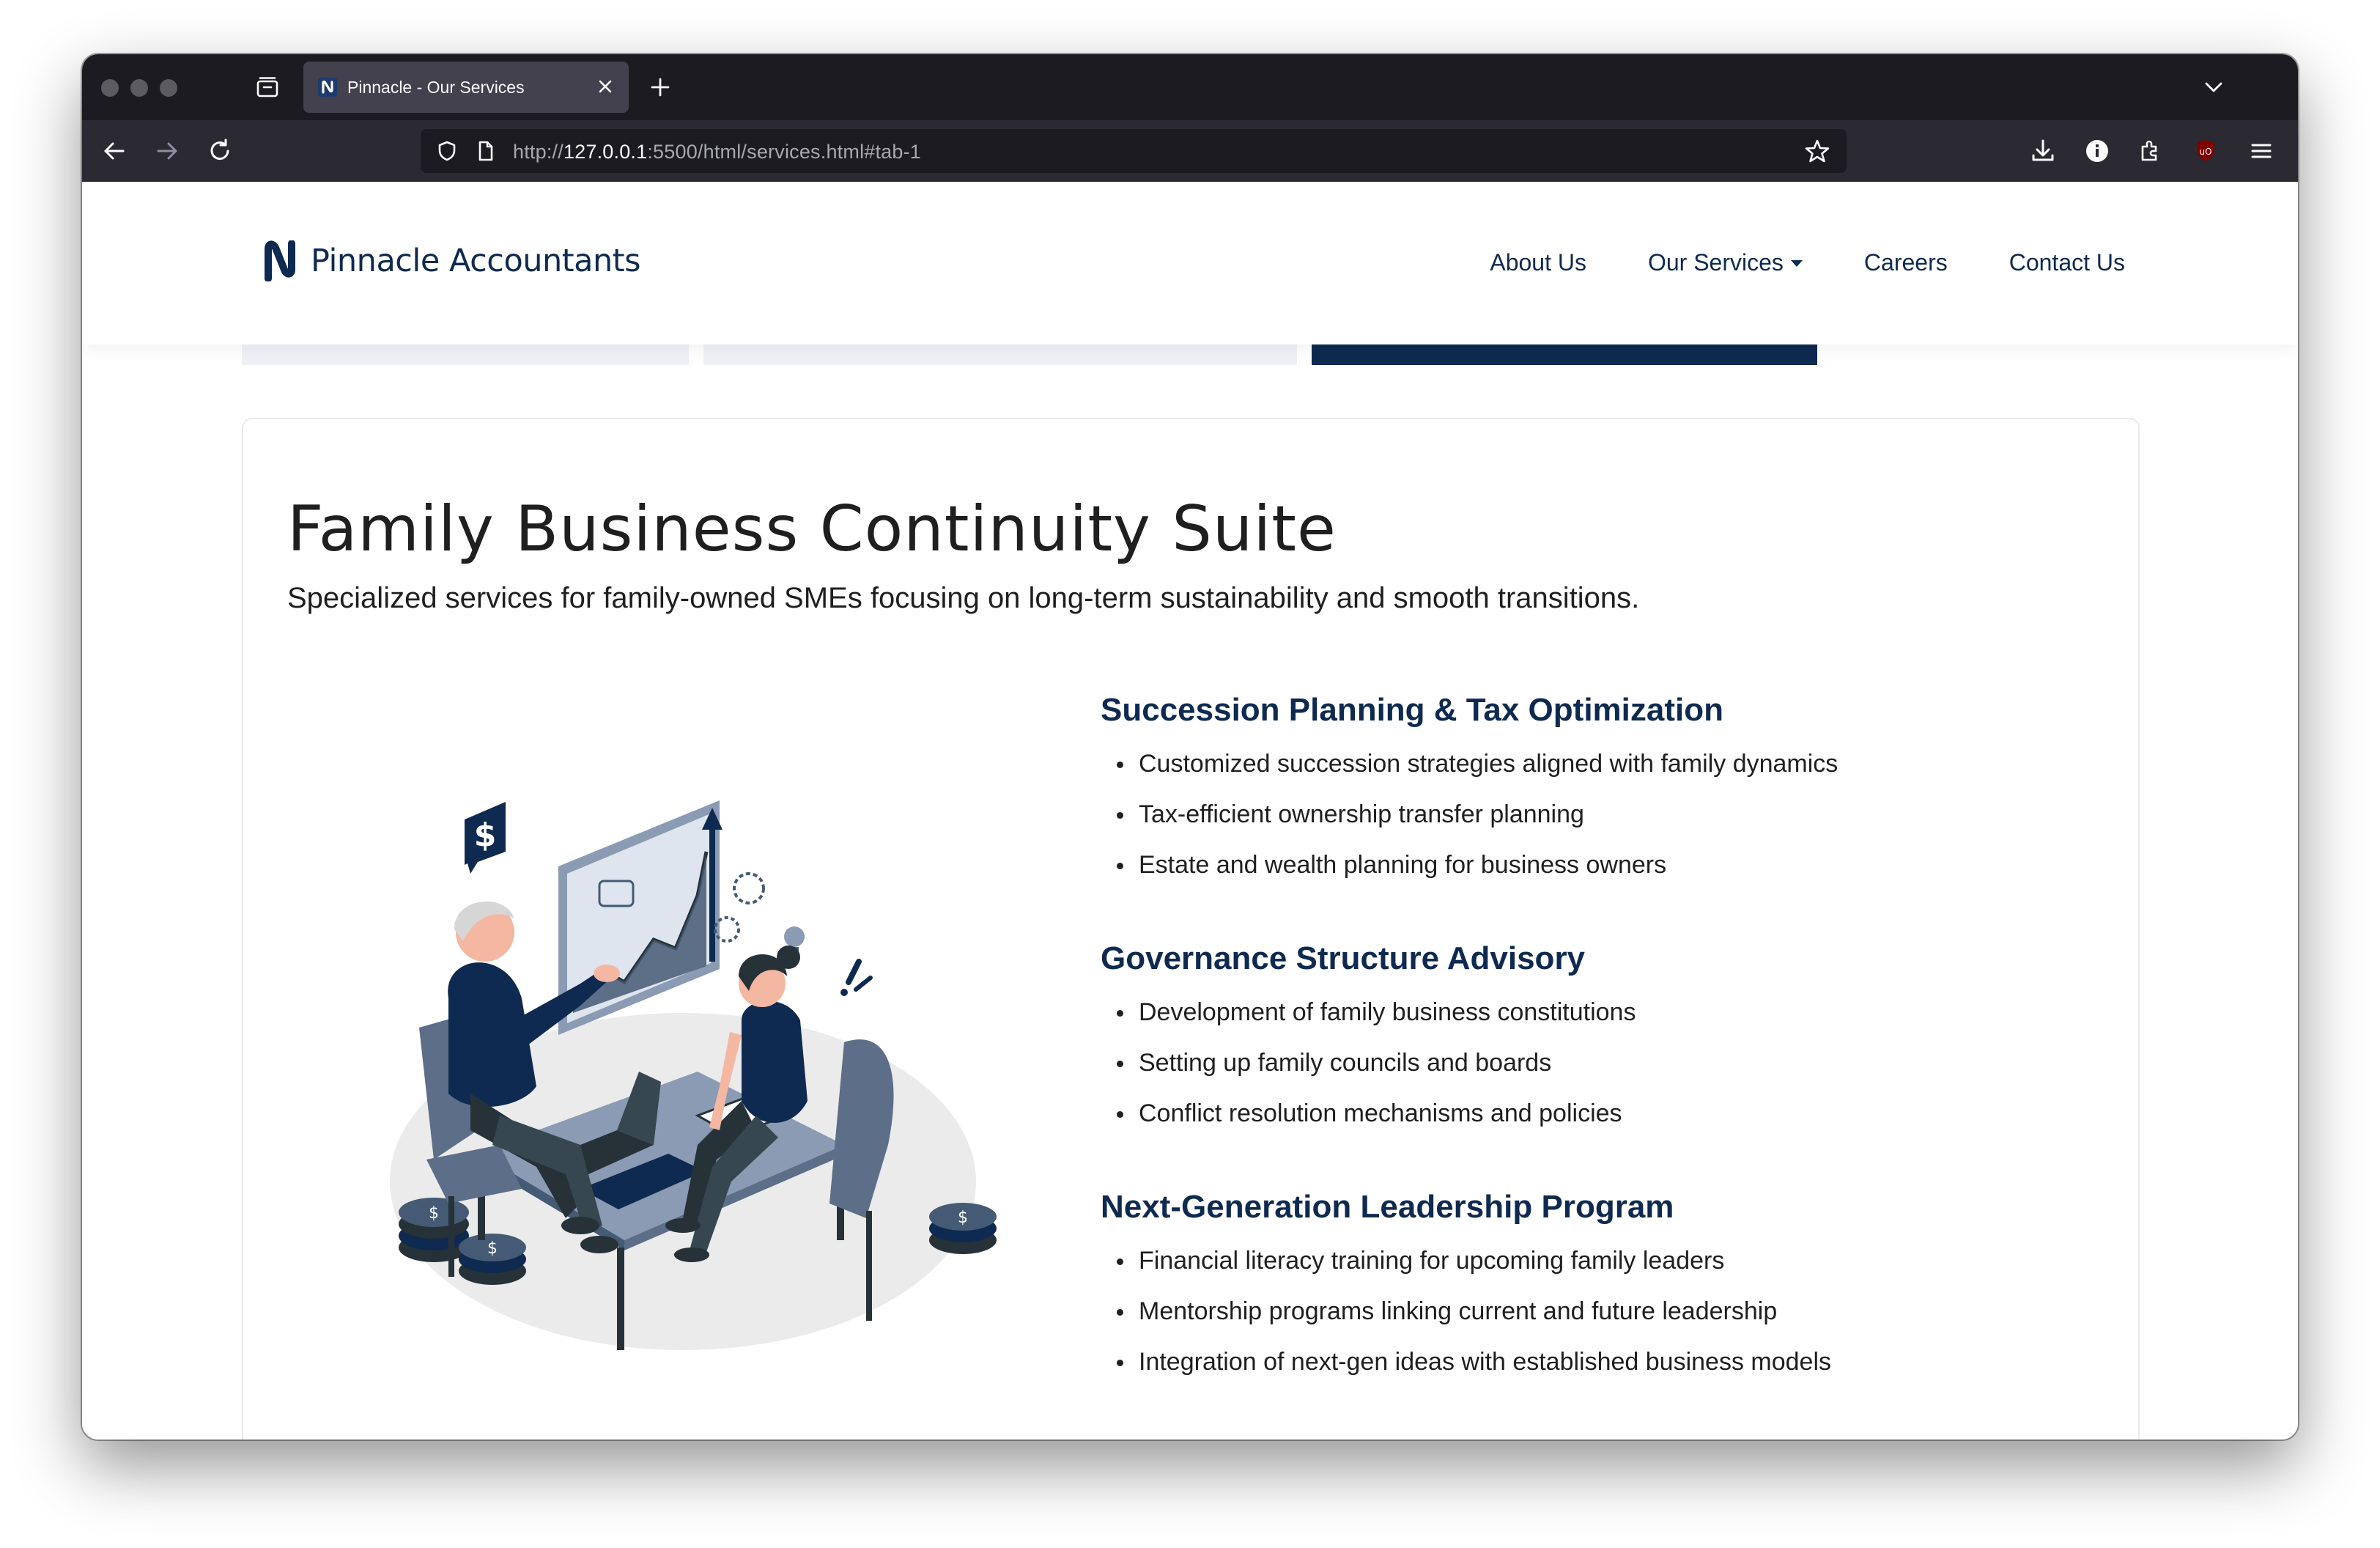  Describe the element at coordinates (2097, 151) in the screenshot. I see `info-icon` at that location.